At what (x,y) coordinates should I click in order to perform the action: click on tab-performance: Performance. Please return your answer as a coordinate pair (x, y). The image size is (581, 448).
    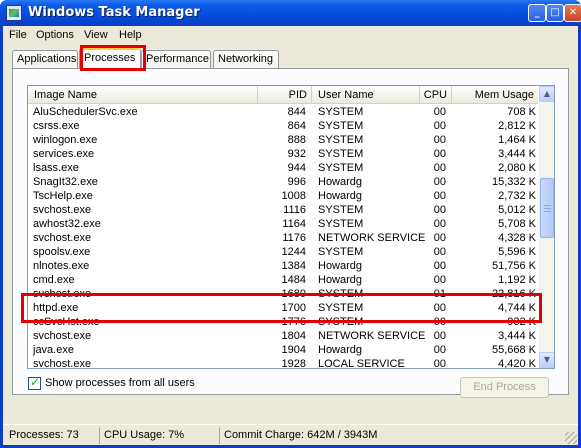
    Looking at the image, I should click on (176, 59).